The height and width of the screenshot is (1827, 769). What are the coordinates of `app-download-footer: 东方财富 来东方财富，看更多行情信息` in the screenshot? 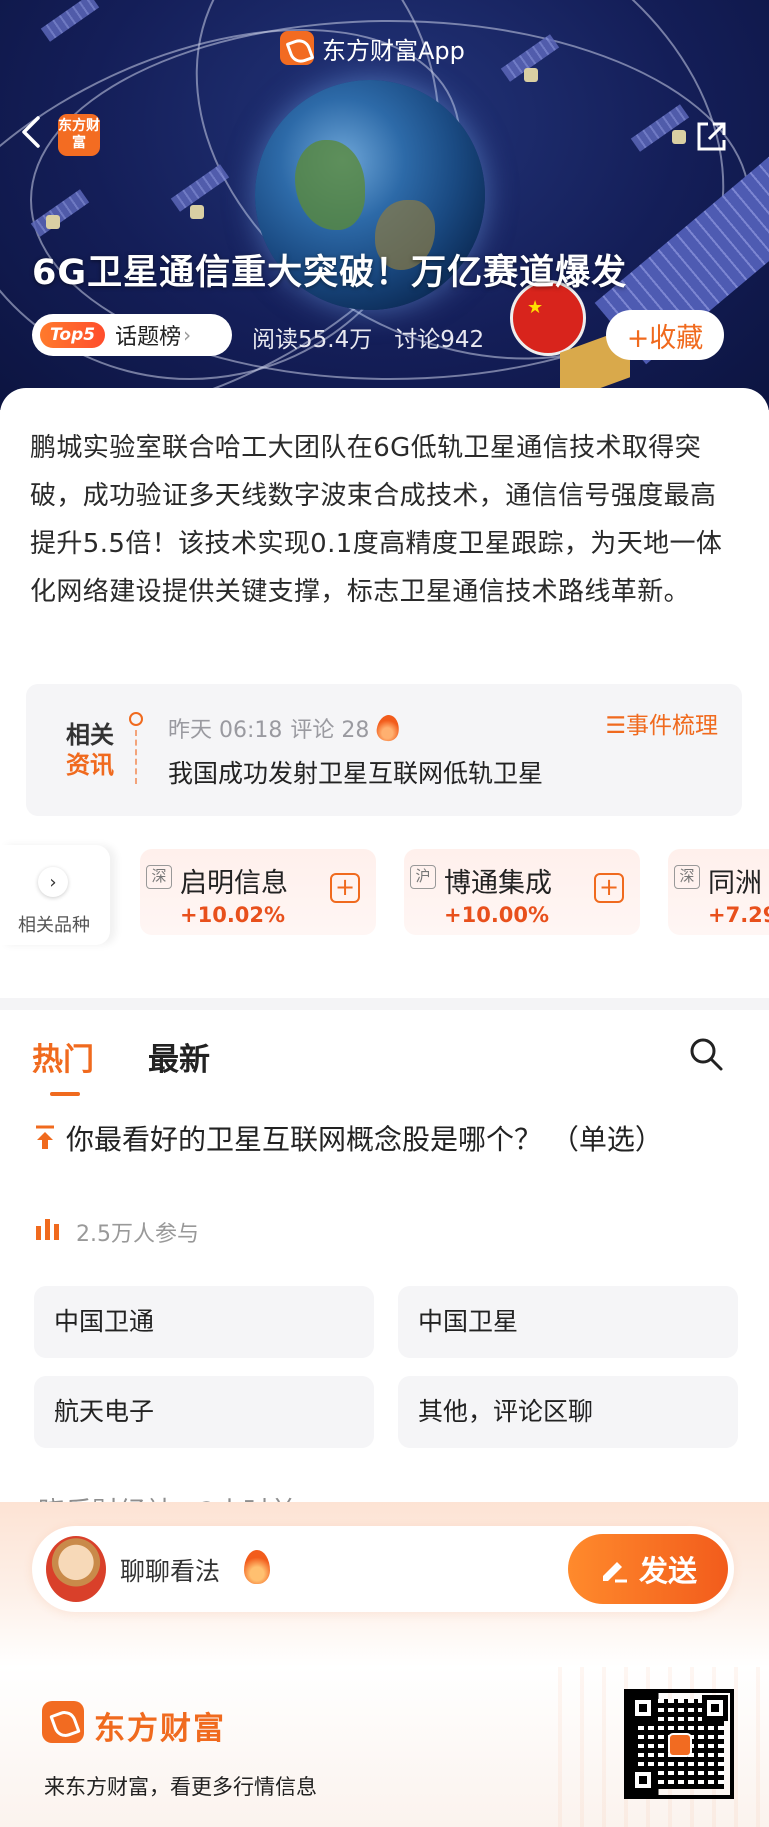 It's located at (384, 1747).